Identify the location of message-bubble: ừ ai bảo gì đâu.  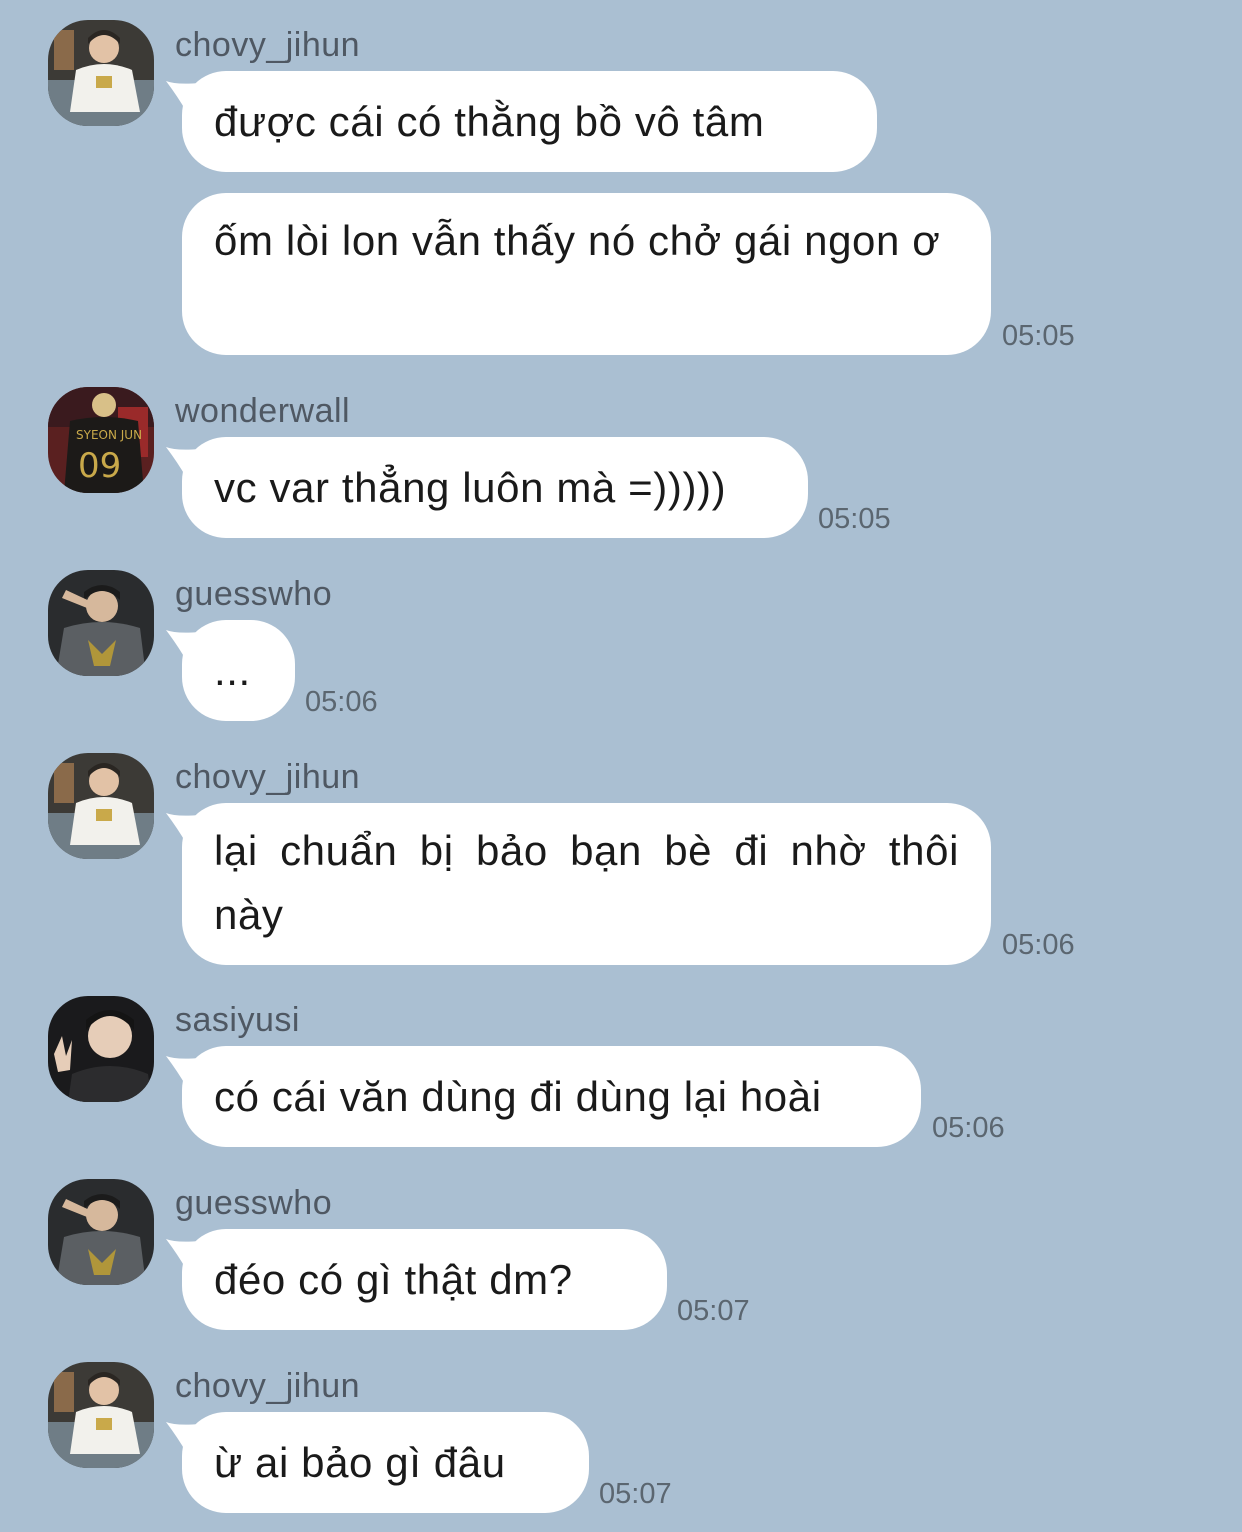
(377, 1462).